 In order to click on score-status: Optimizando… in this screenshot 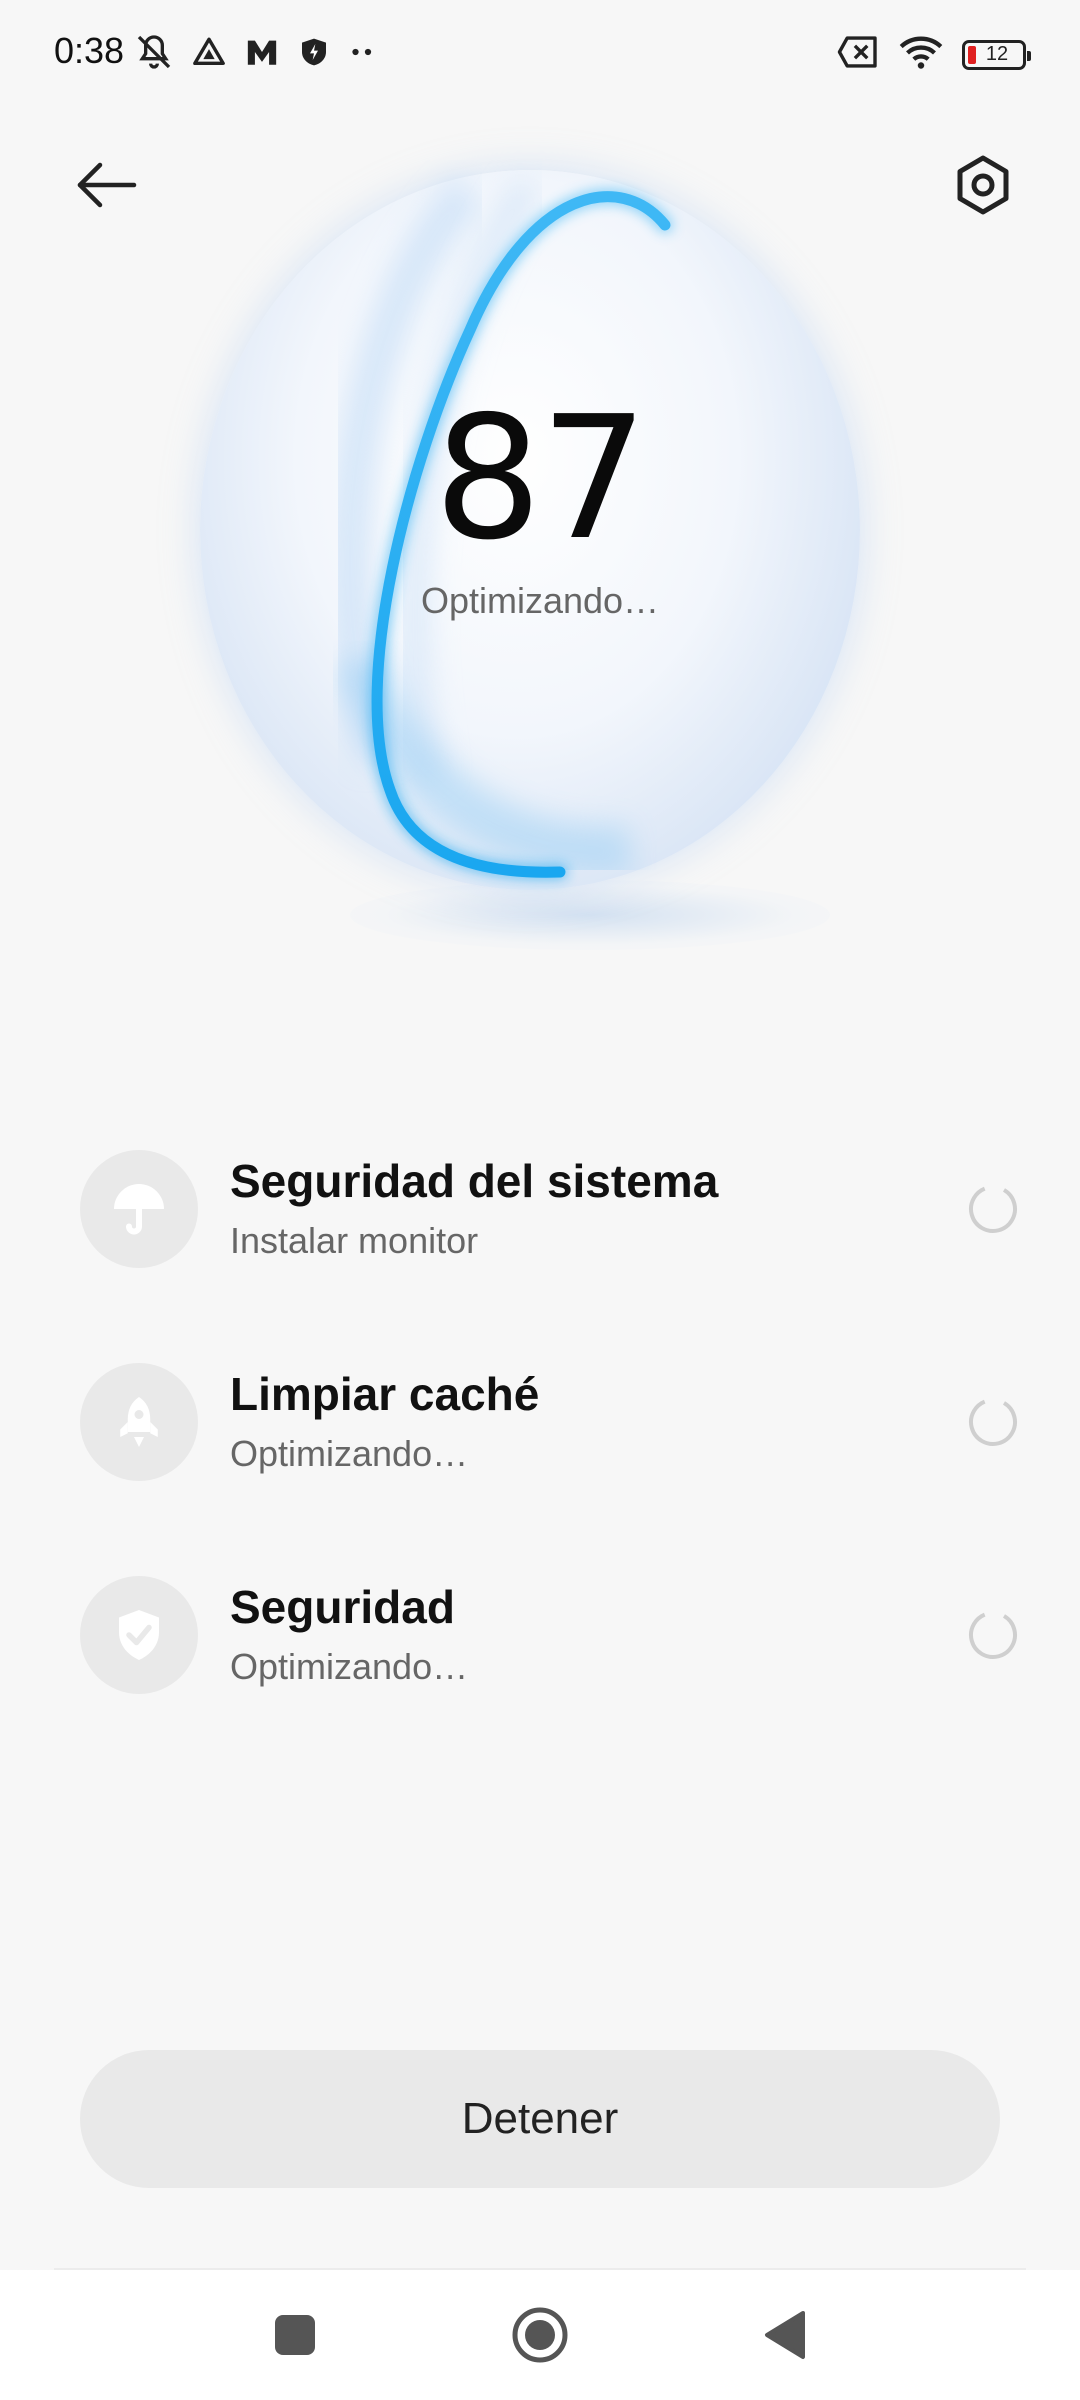, I will do `click(540, 600)`.